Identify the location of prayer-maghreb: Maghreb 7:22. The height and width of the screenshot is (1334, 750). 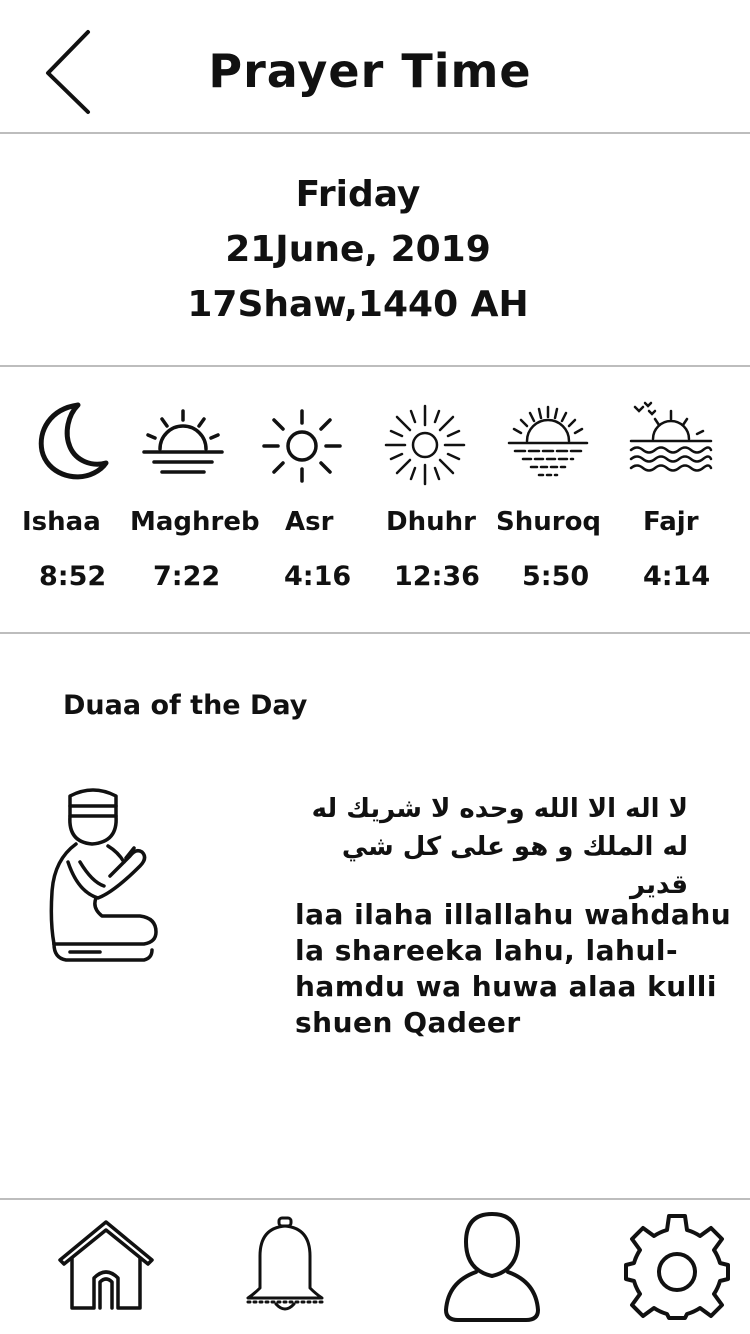
(194, 500).